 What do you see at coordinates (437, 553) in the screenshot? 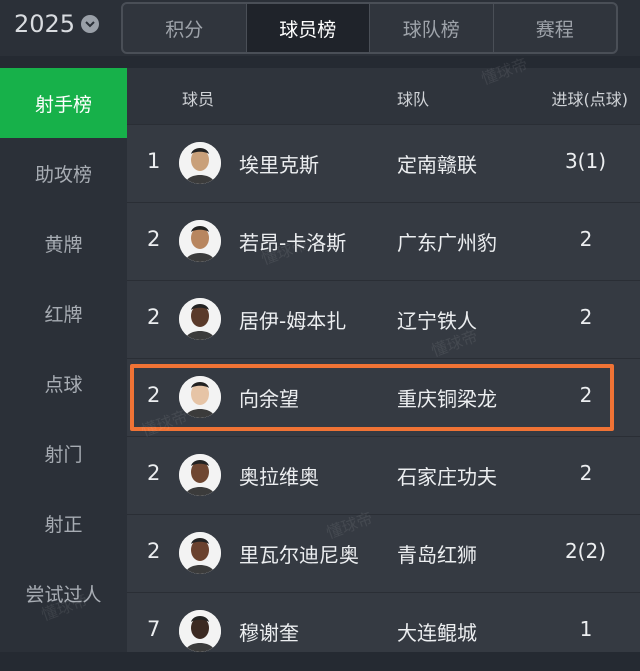
I see `player-team: 青岛红狮` at bounding box center [437, 553].